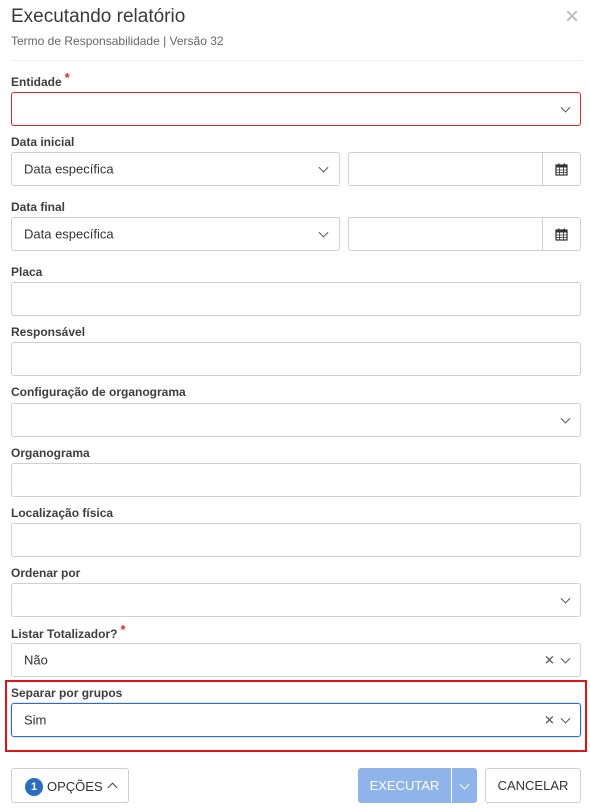 The height and width of the screenshot is (809, 590). Describe the element at coordinates (117, 41) in the screenshot. I see `dialog-subtitle: Termo de Responsabilidade | Versão 32` at that location.